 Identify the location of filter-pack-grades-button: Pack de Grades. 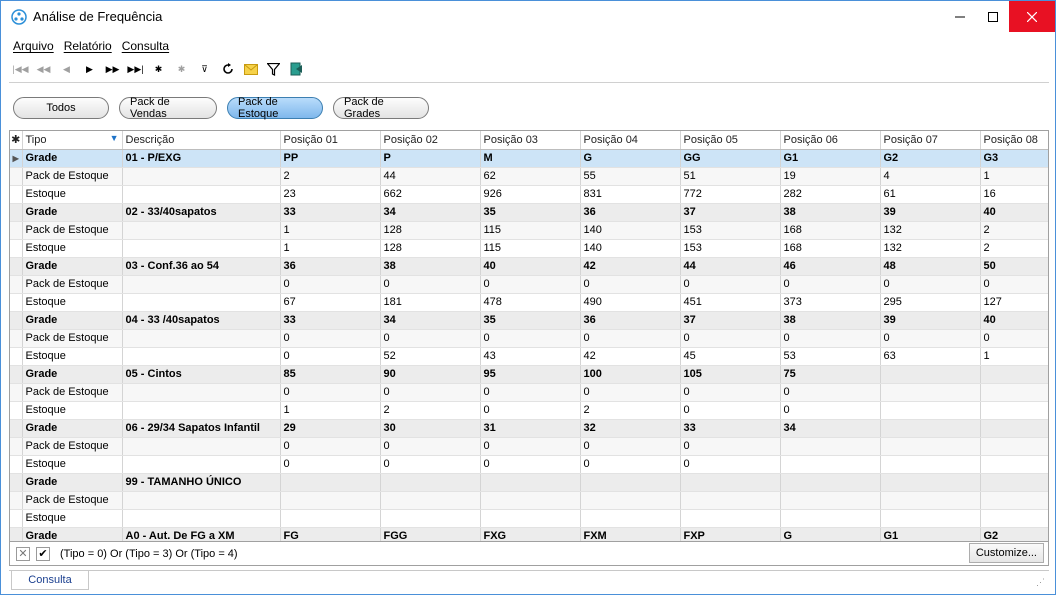
(381, 108).